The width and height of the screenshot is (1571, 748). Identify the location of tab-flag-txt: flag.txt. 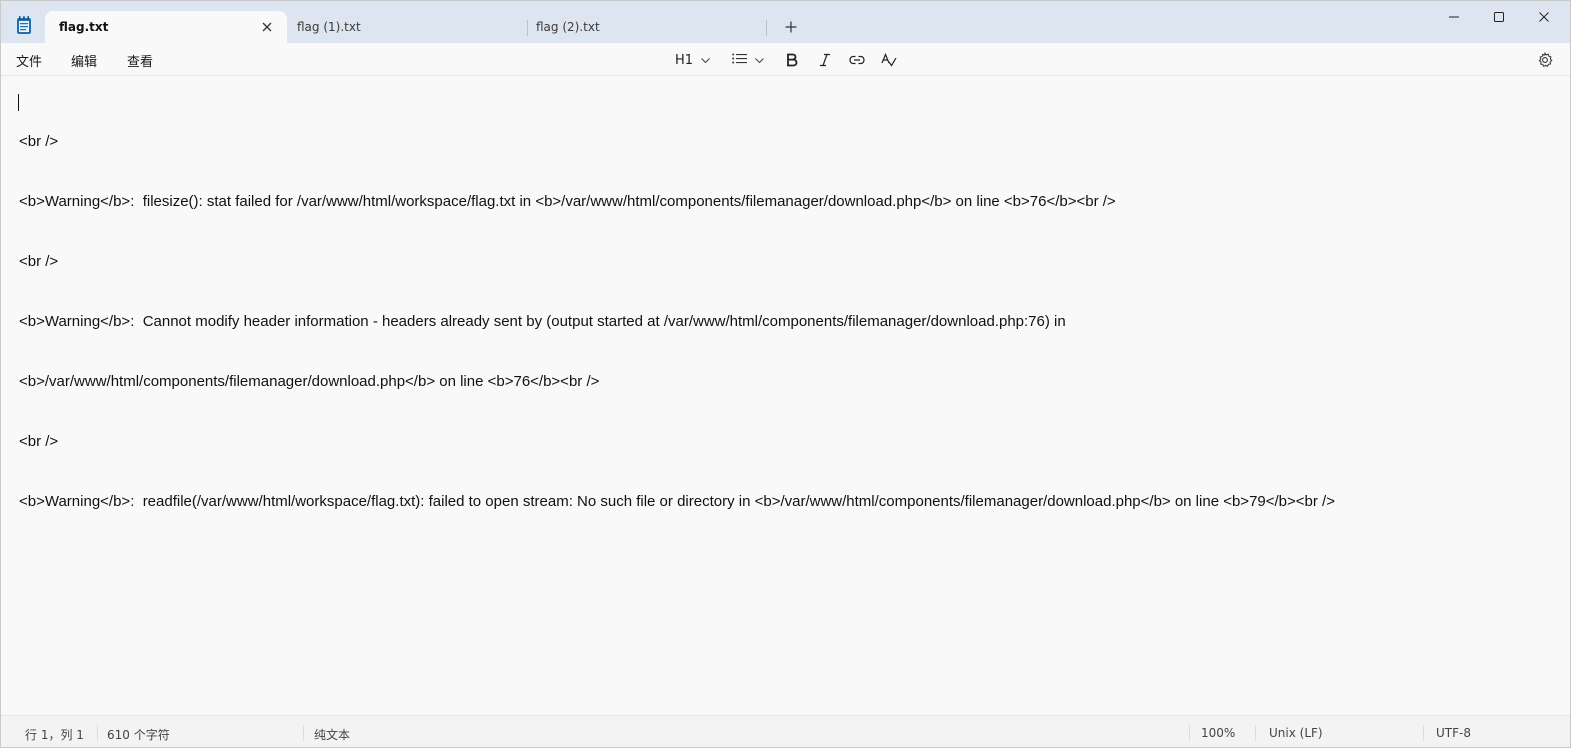
(166, 27).